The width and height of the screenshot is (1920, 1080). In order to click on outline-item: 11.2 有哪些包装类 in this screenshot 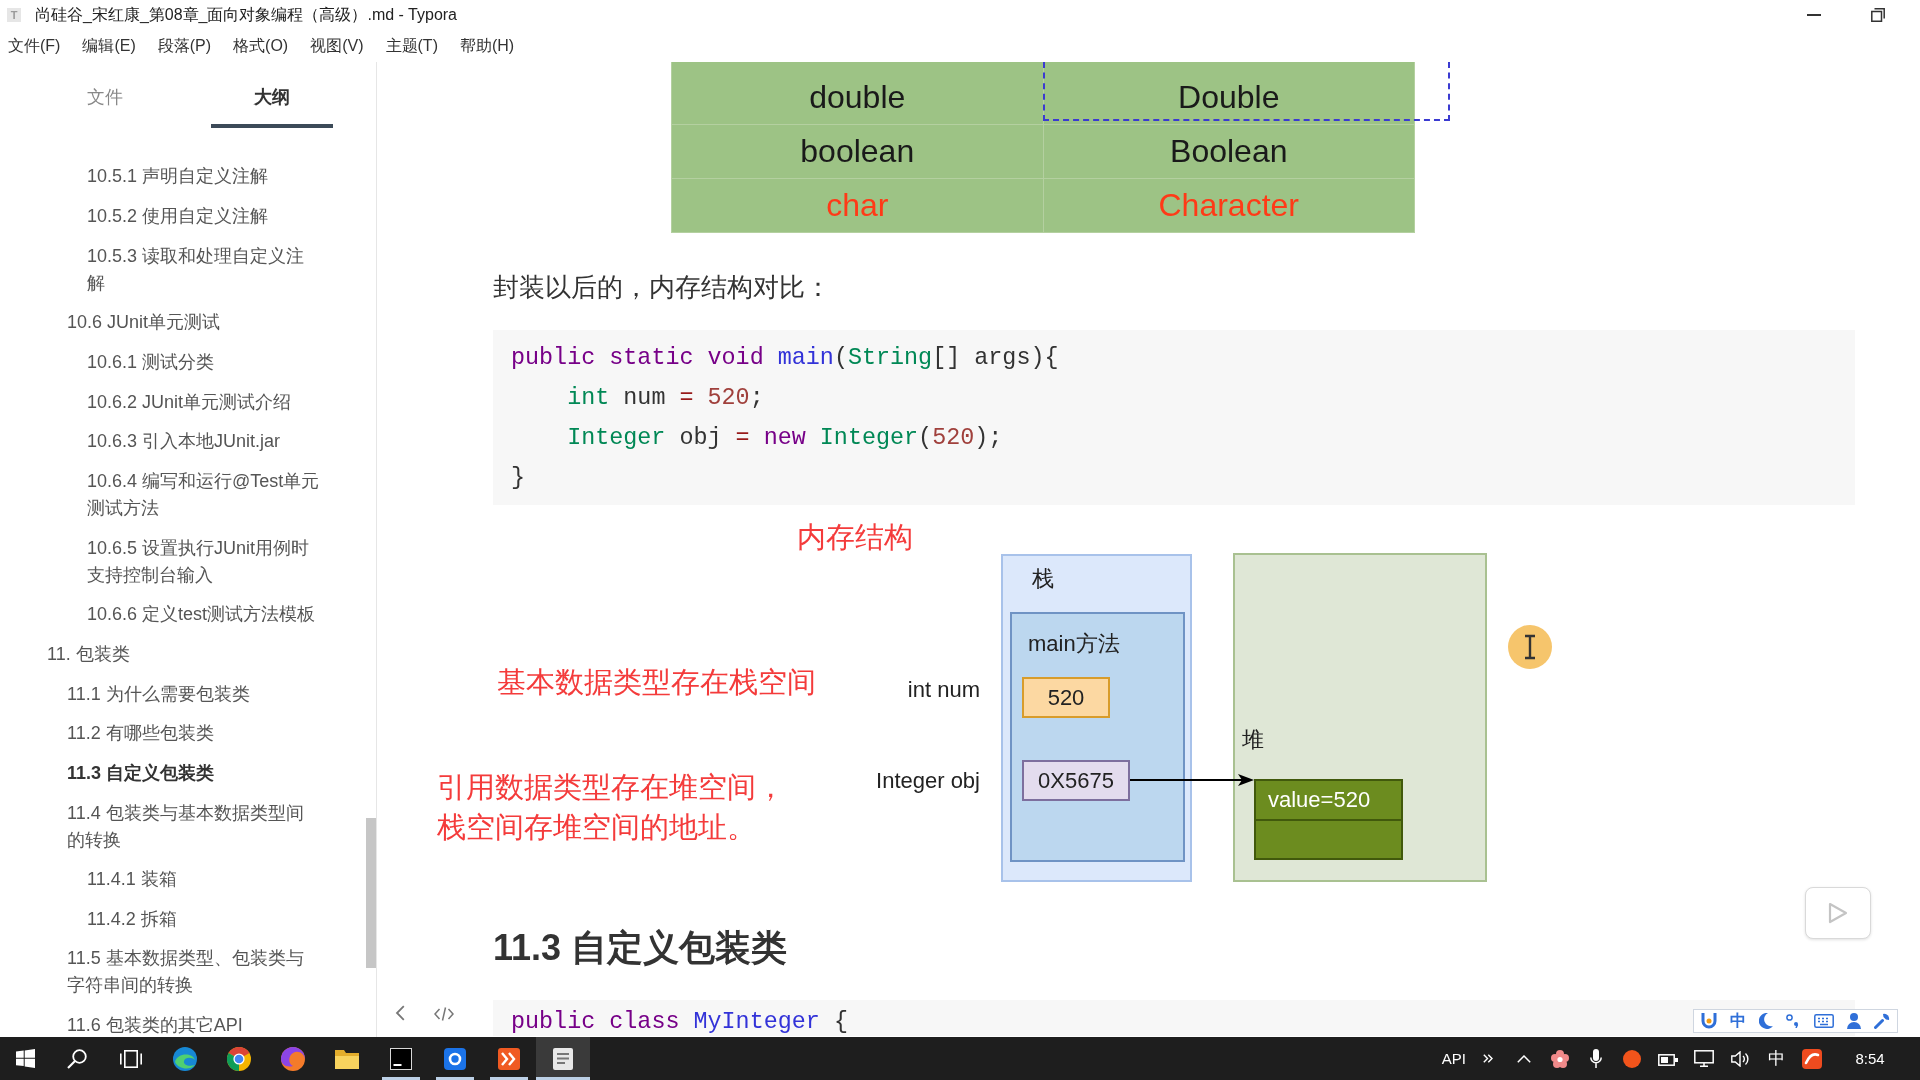, I will do `click(182, 733)`.